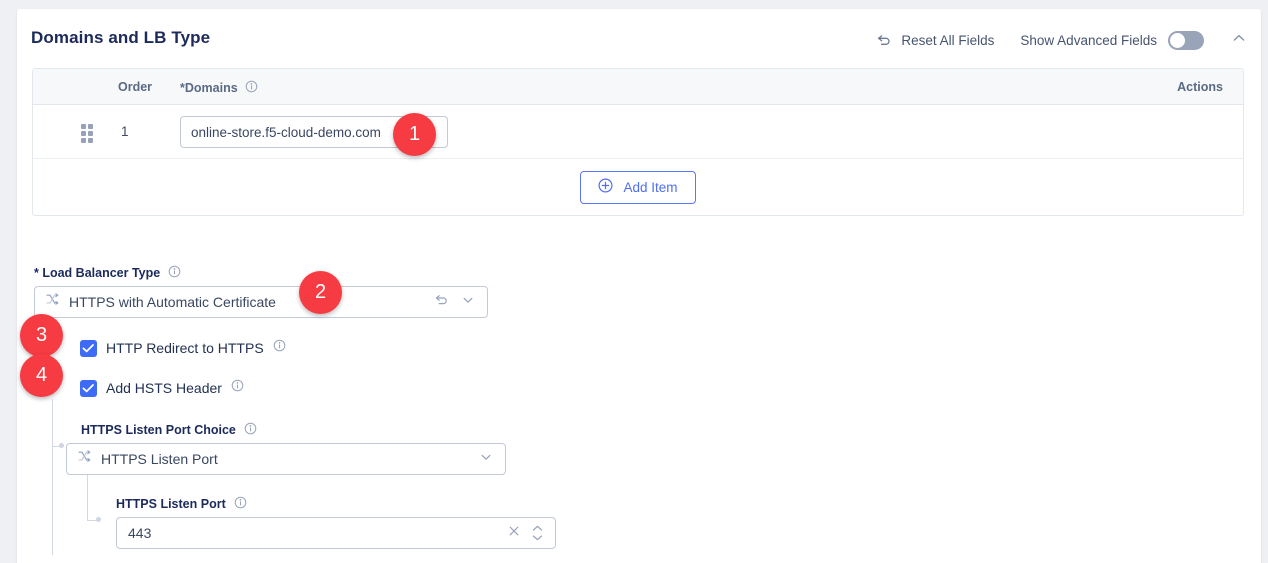 This screenshot has height=563, width=1268. I want to click on table-row: 1, so click(638, 132).